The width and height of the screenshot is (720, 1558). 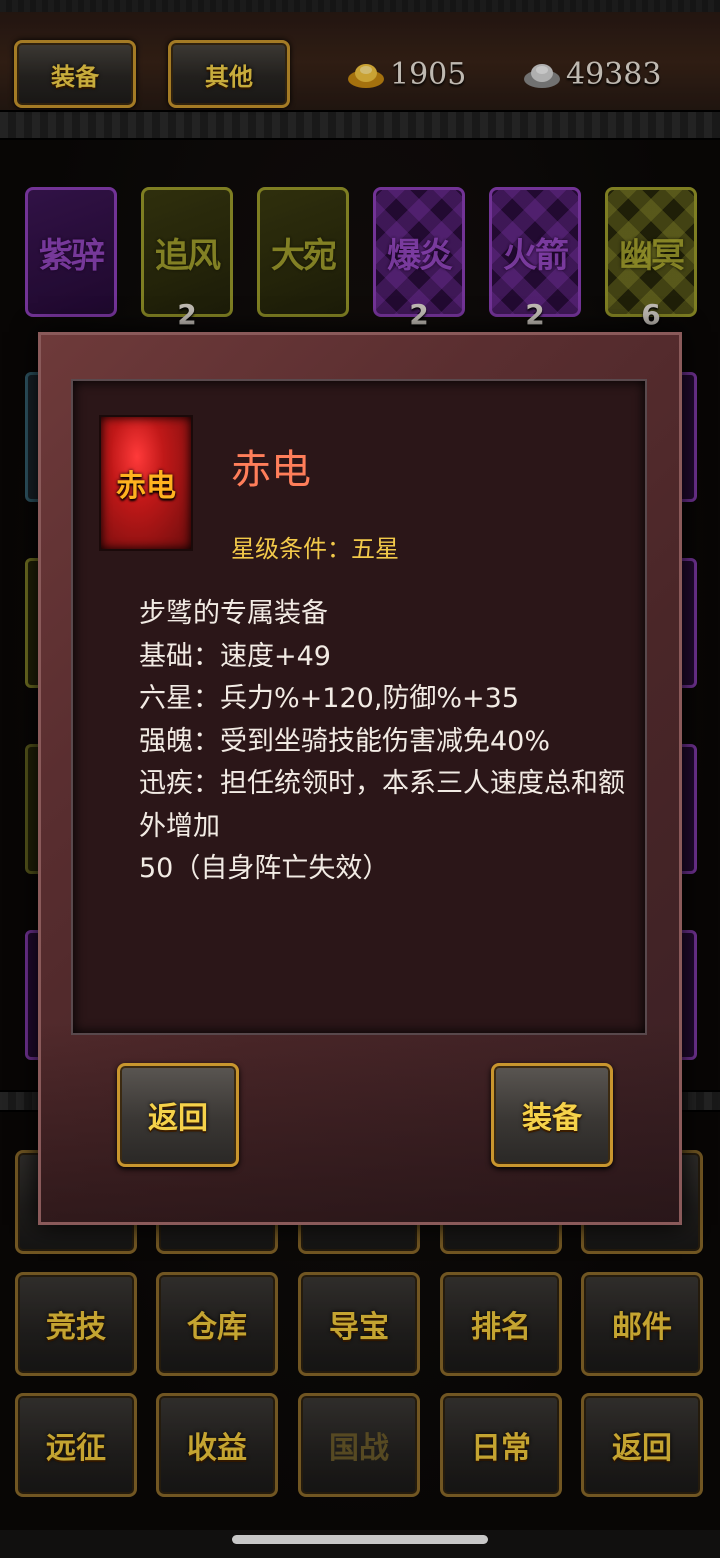 What do you see at coordinates (271, 470) in the screenshot?
I see `item-title: 赤电` at bounding box center [271, 470].